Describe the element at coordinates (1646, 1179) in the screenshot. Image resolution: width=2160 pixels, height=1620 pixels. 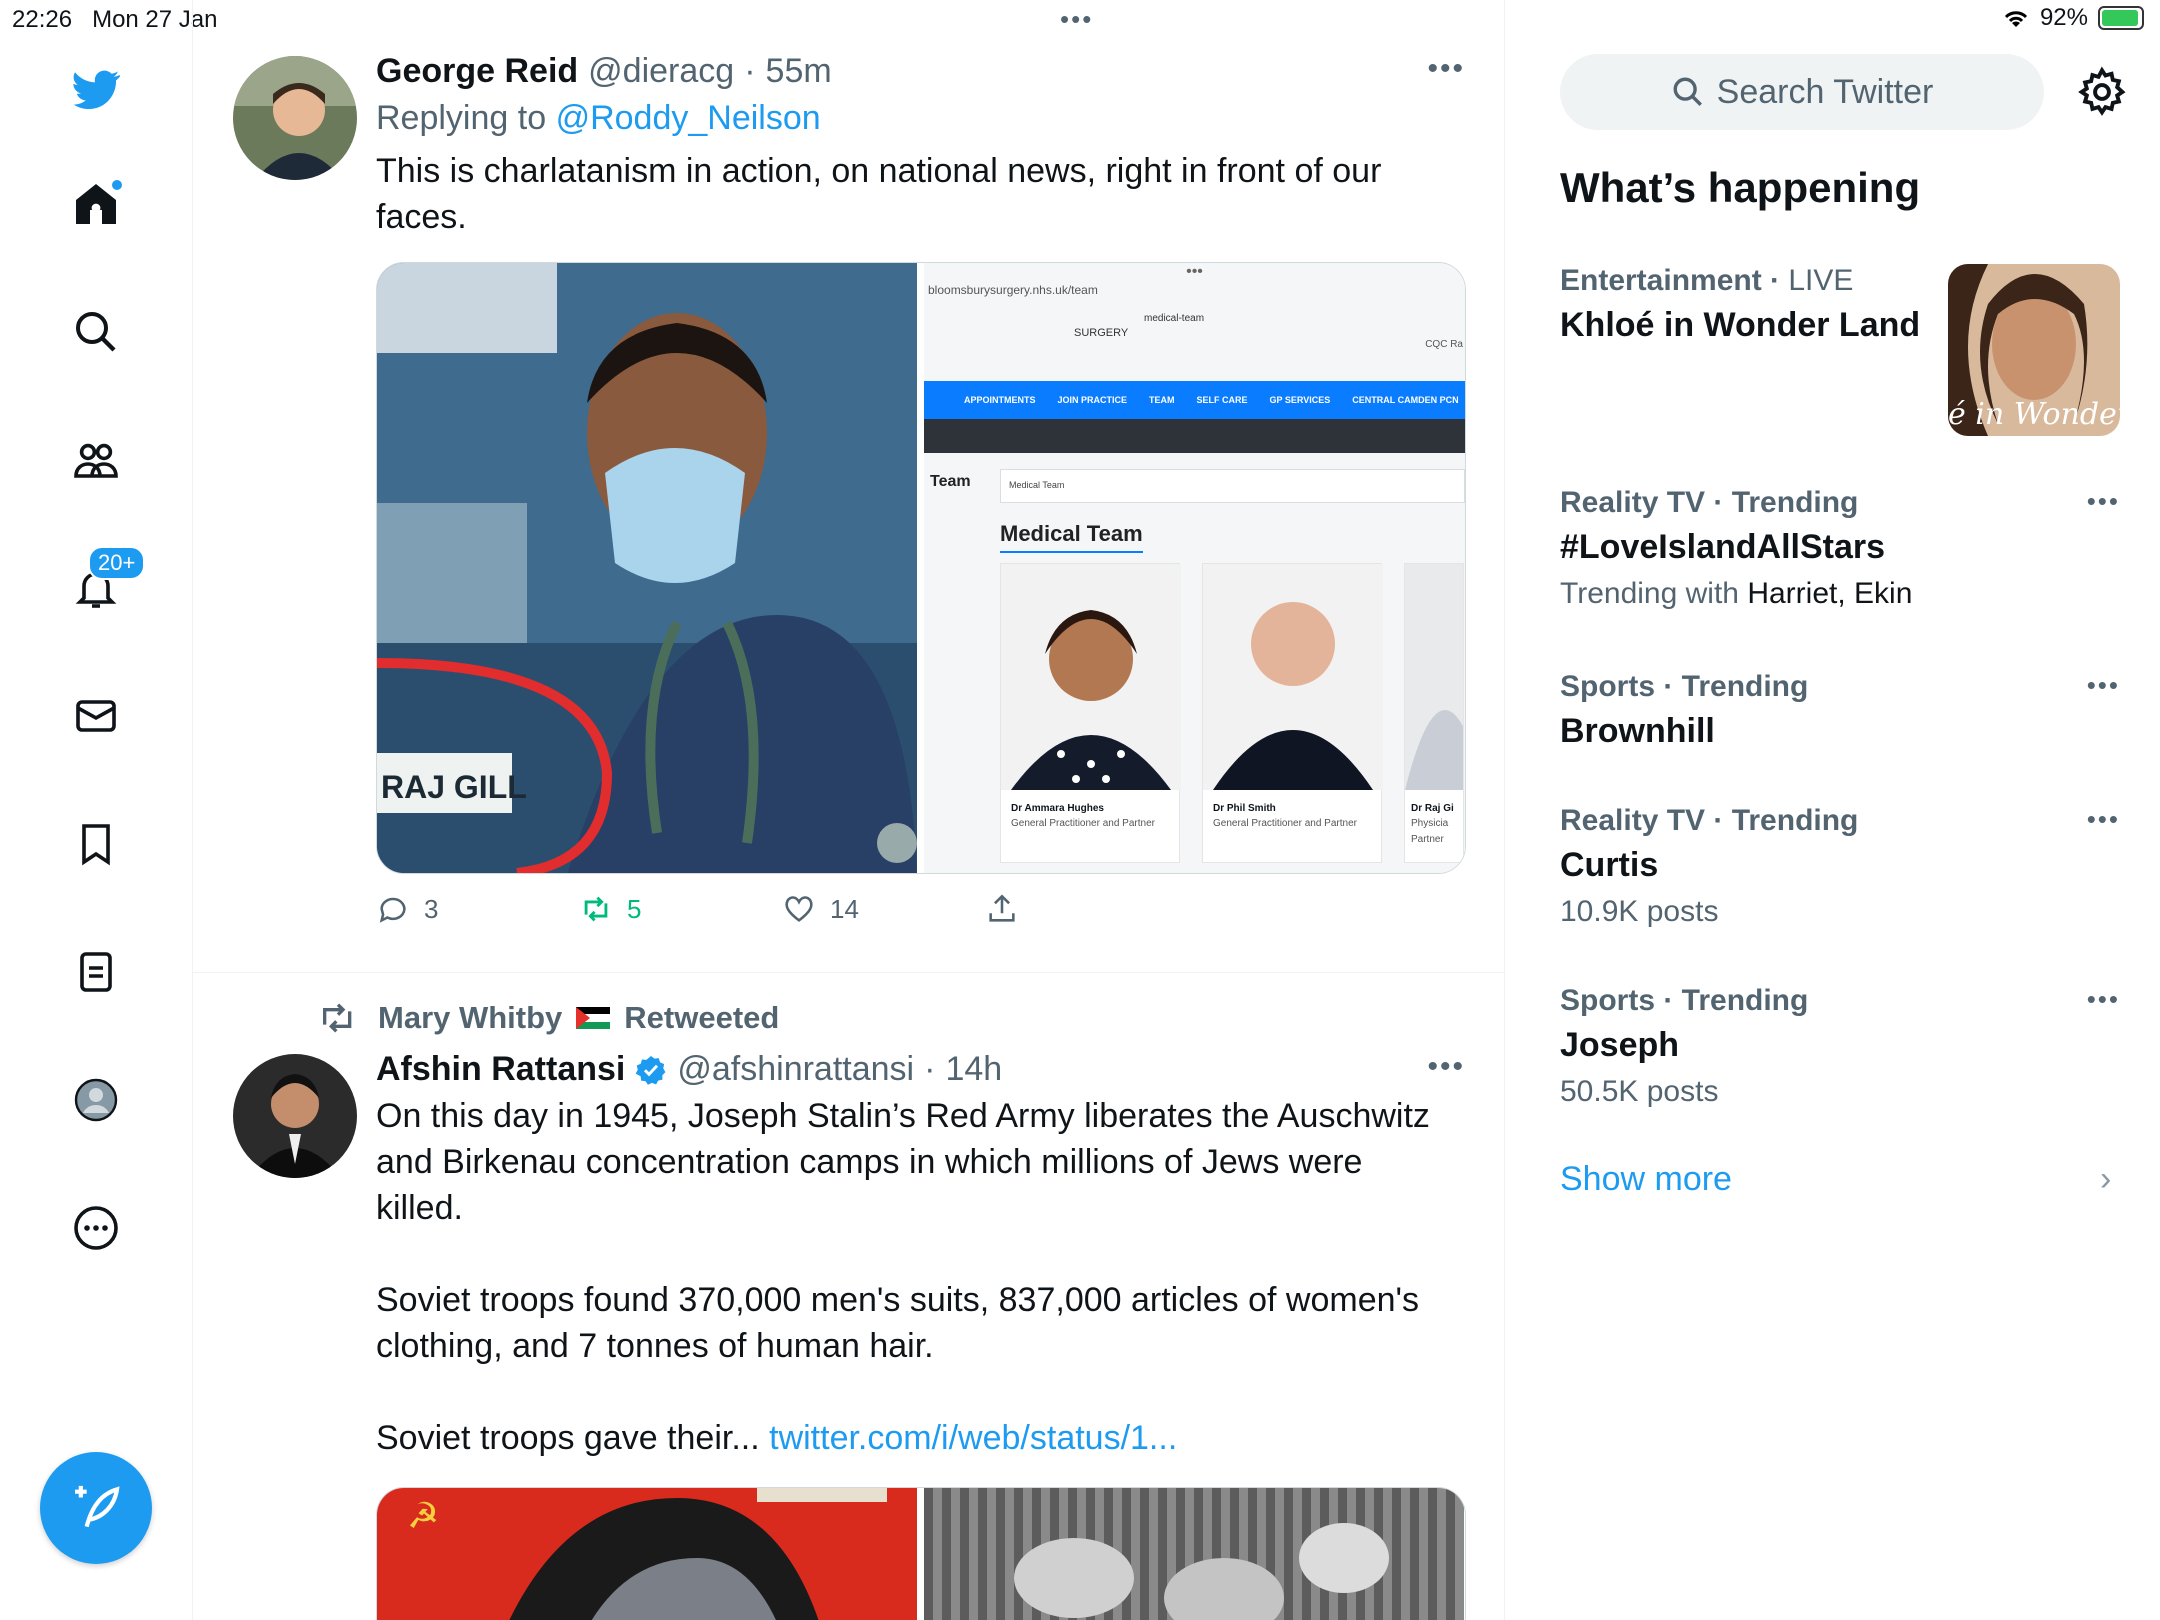
I see `show-more-link: Show more` at that location.